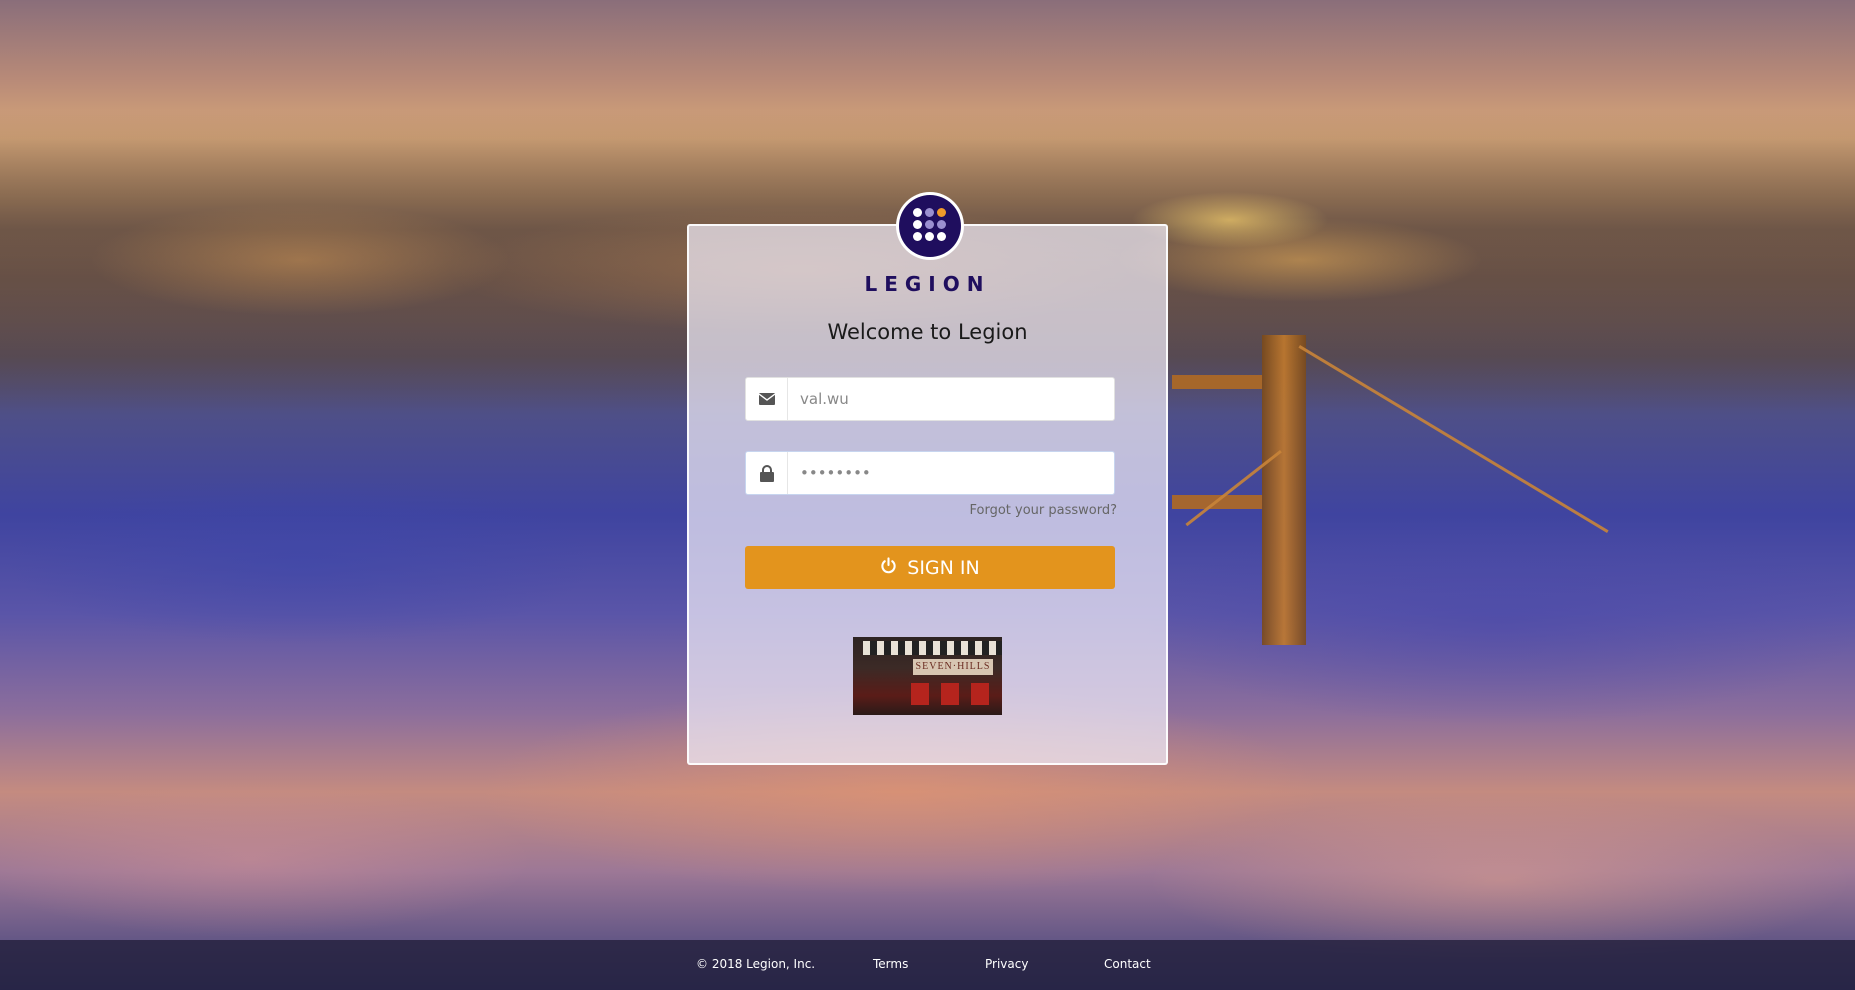  Describe the element at coordinates (890, 964) in the screenshot. I see `footer-link-terms: Terms` at that location.